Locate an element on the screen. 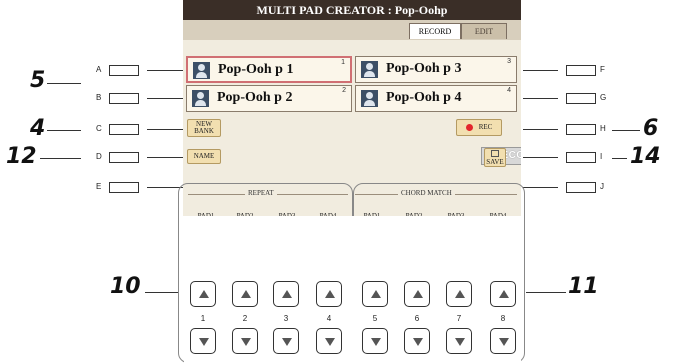  pad-name: Pop-Ooh p 2 is located at coordinates (255, 97).